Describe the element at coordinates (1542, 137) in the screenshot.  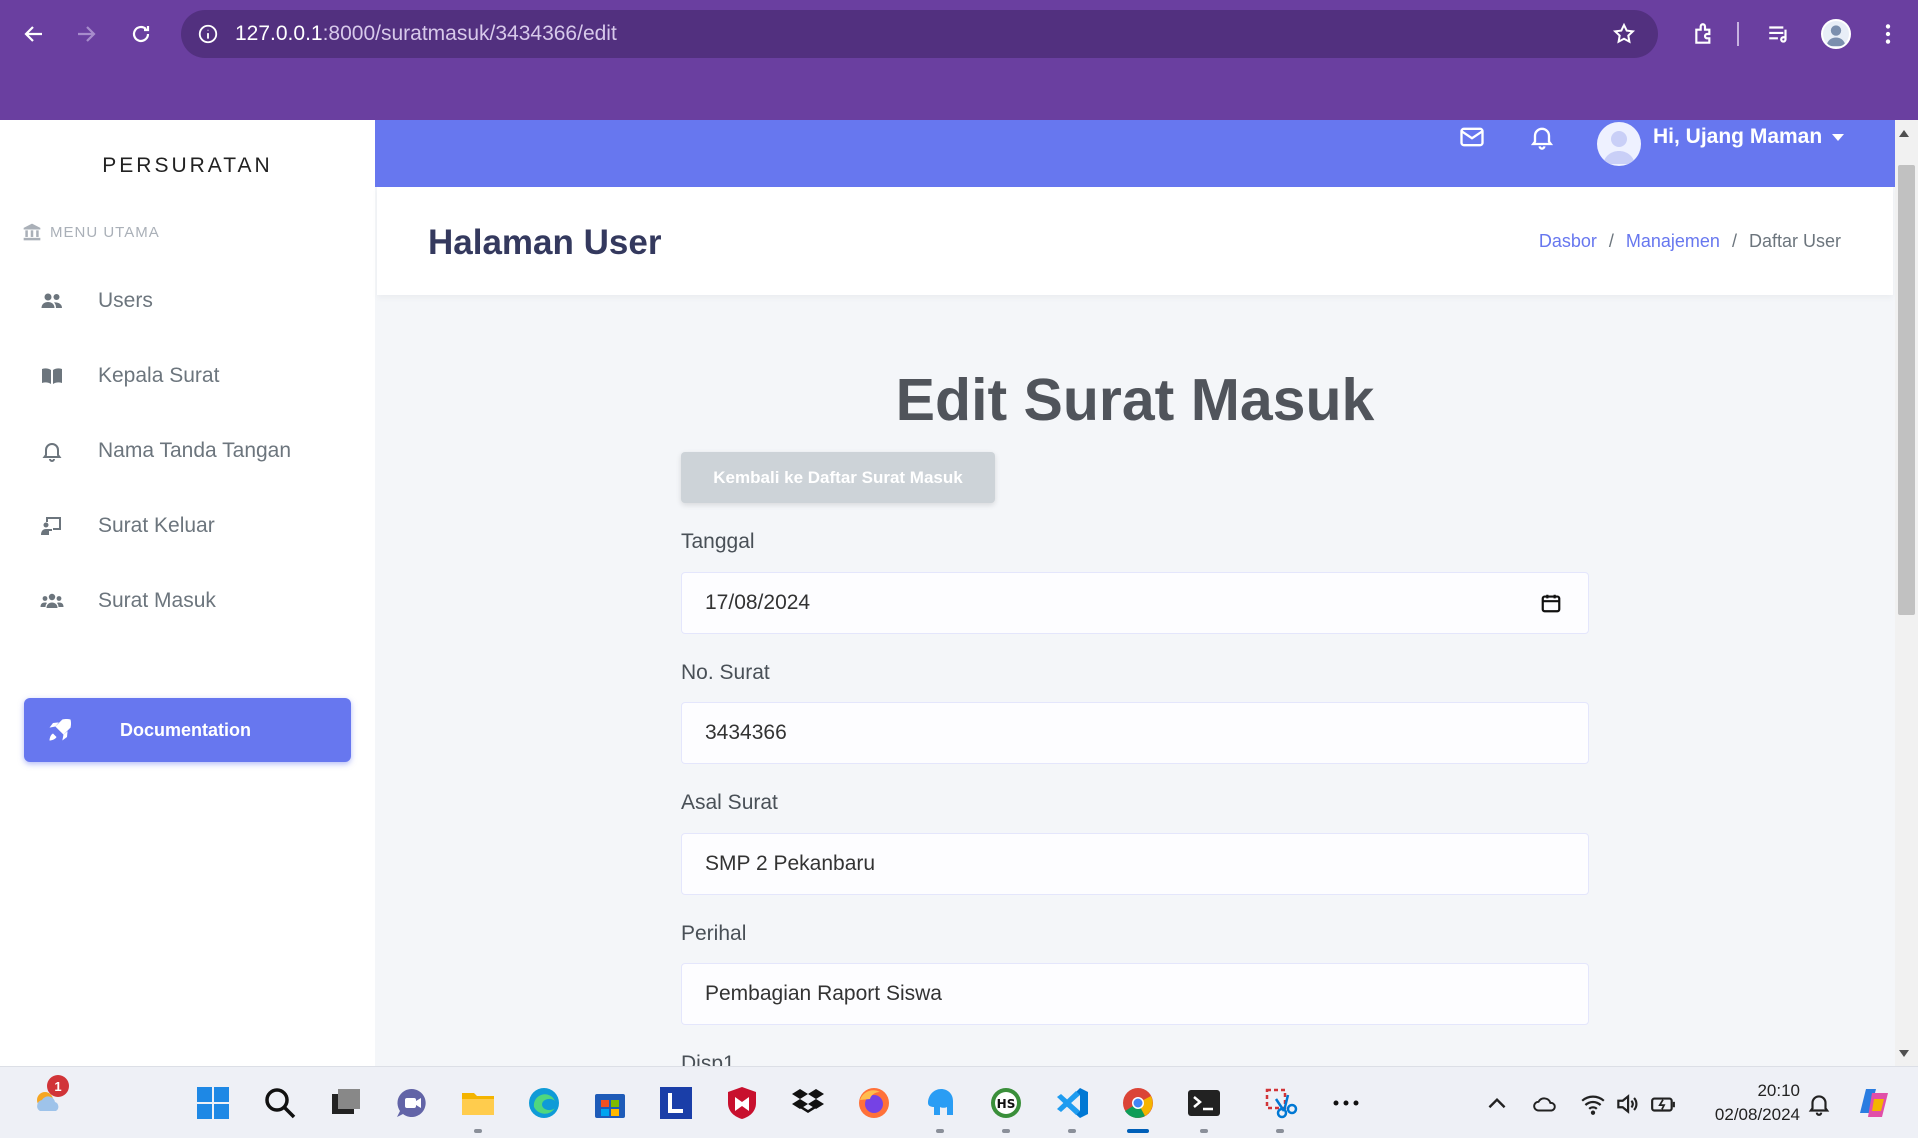
I see `notification-bell-icon` at that location.